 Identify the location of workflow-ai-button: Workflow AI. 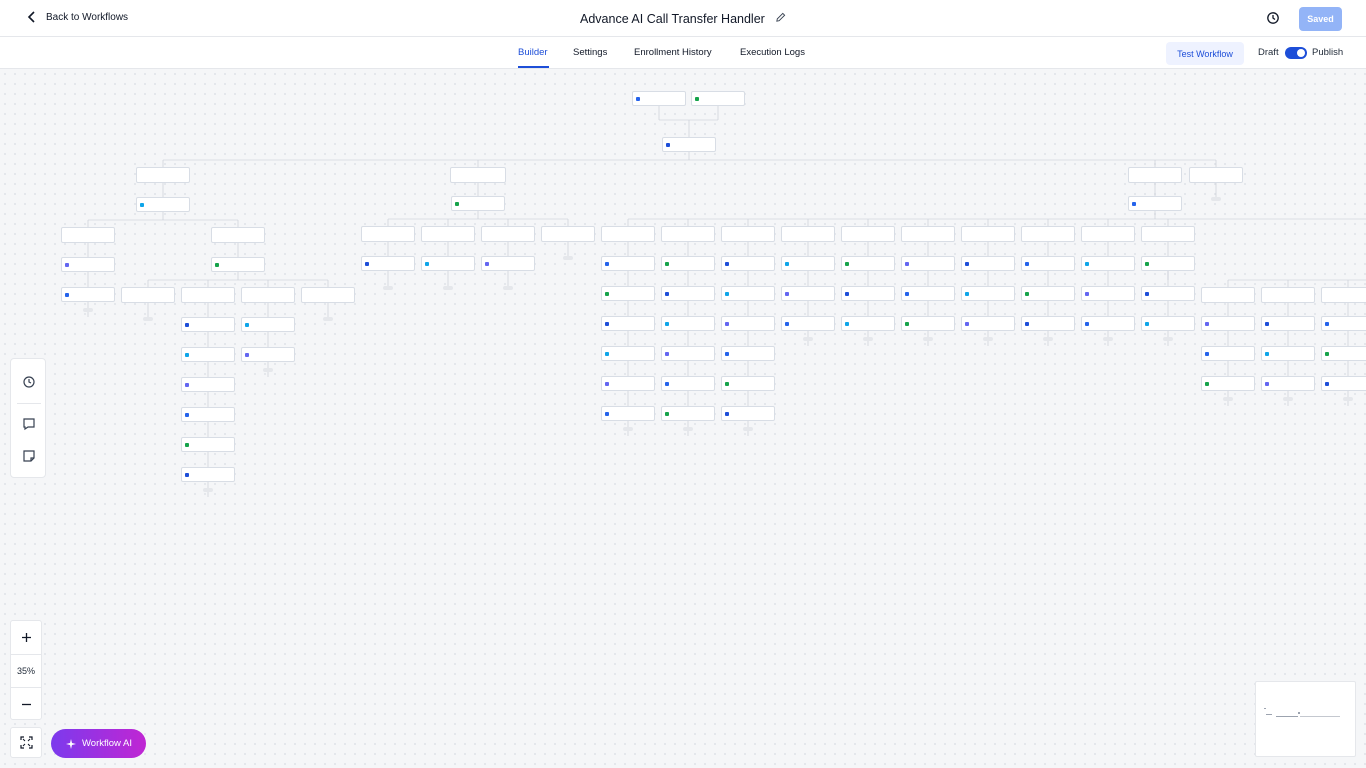
(98, 743).